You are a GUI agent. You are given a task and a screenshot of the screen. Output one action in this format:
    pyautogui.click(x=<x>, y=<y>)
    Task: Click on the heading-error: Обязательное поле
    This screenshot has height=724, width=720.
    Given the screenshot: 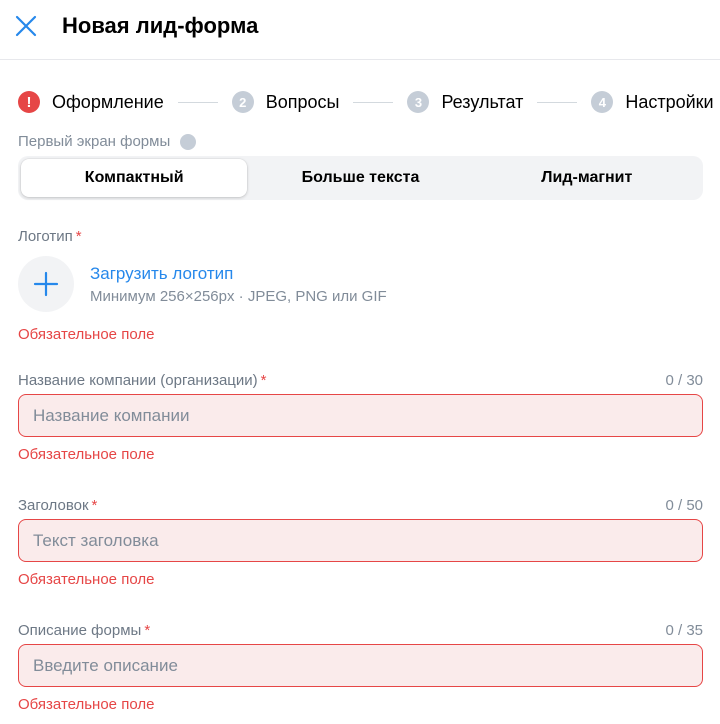 What is the action you would take?
    pyautogui.click(x=86, y=579)
    